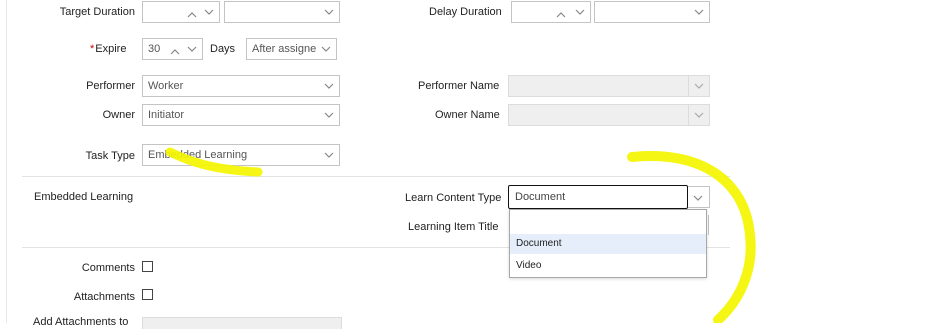  Describe the element at coordinates (453, 198) in the screenshot. I see `learn-content-type-label: Learn Content Type` at that location.